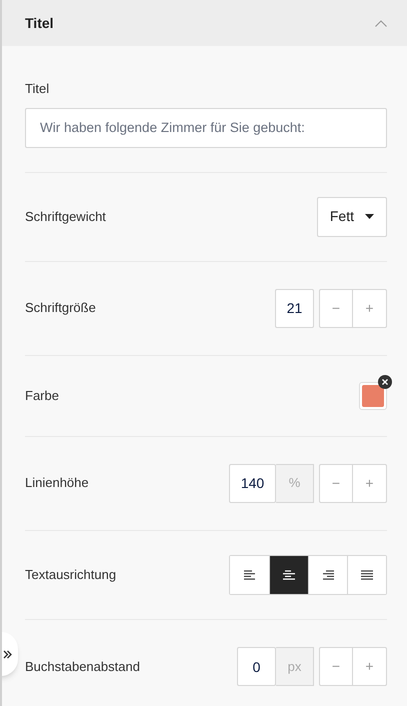 This screenshot has height=706, width=407. What do you see at coordinates (70, 575) in the screenshot?
I see `field-label: Textausrichtung` at bounding box center [70, 575].